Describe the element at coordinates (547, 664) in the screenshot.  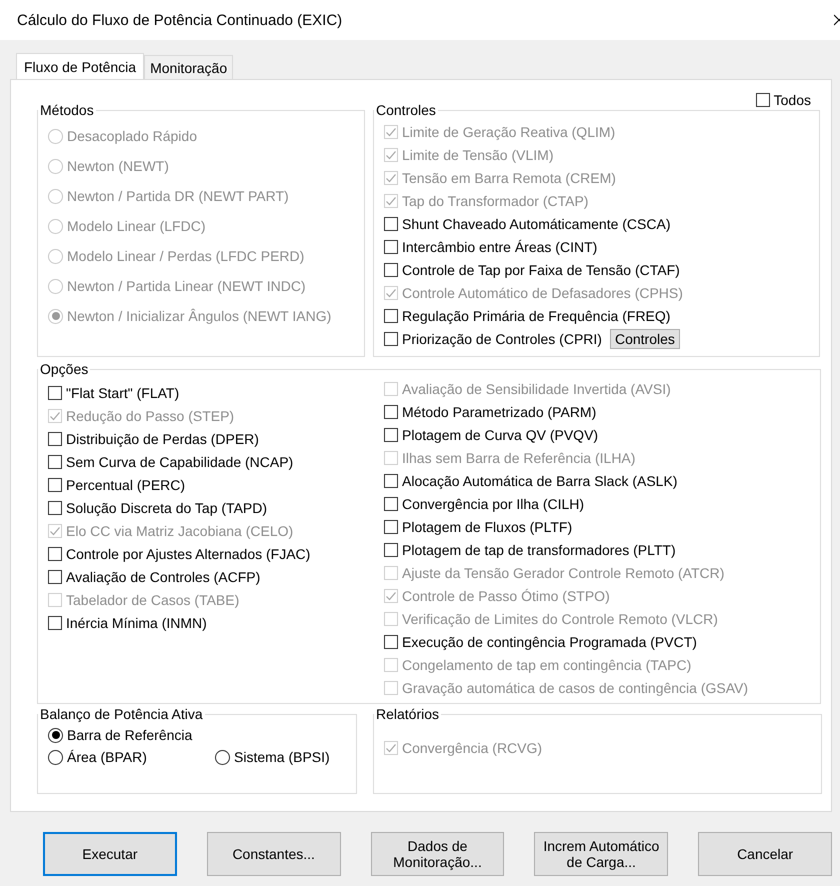
I see `checkbox-label: Congelamento de tap em contingência (TAPC)` at that location.